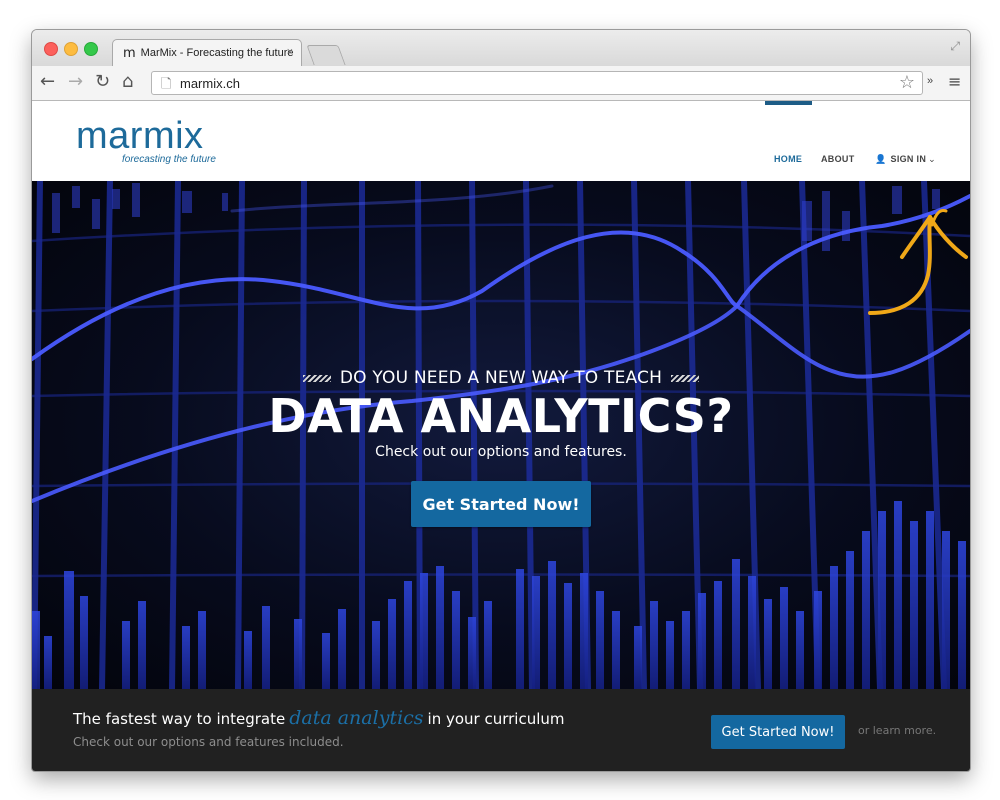 This screenshot has height=800, width=1000. I want to click on minimize-window-button, so click(71, 49).